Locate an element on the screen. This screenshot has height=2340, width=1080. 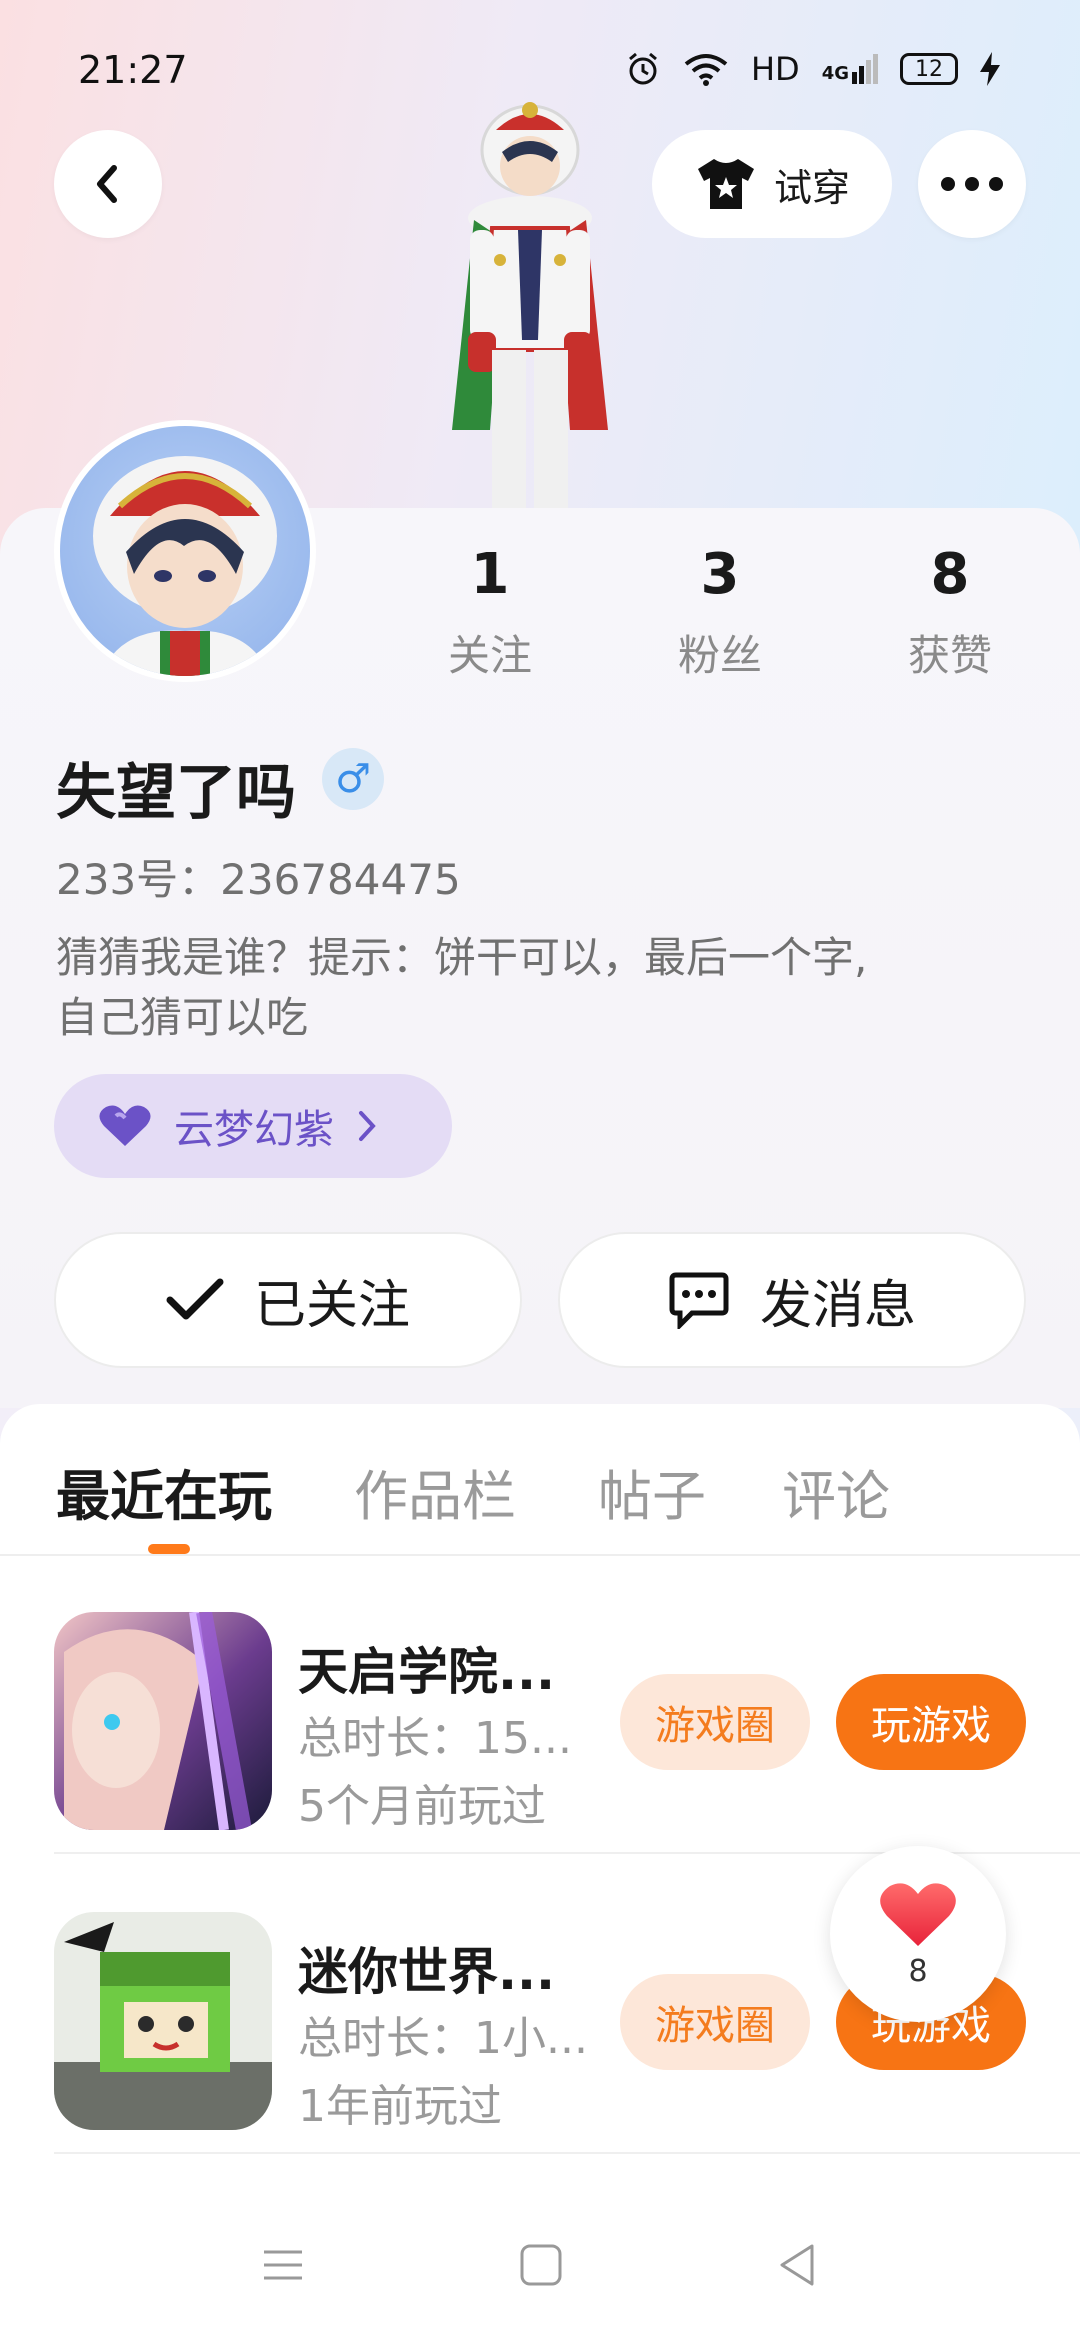
nickname: 失望了吗 is located at coordinates (176, 793).